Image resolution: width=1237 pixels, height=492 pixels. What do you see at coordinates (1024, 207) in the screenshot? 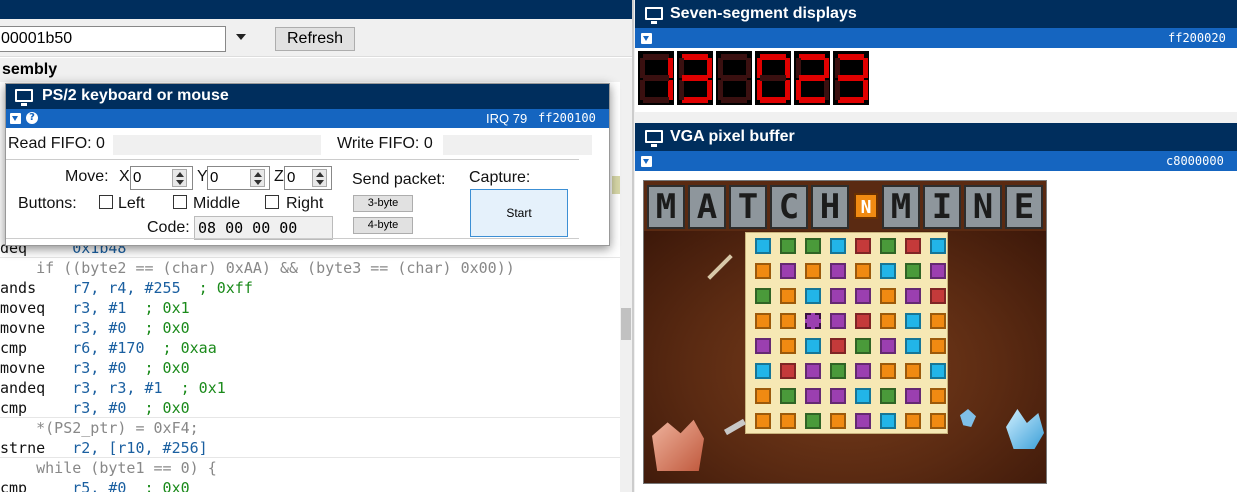
I see `title-letter: E` at bounding box center [1024, 207].